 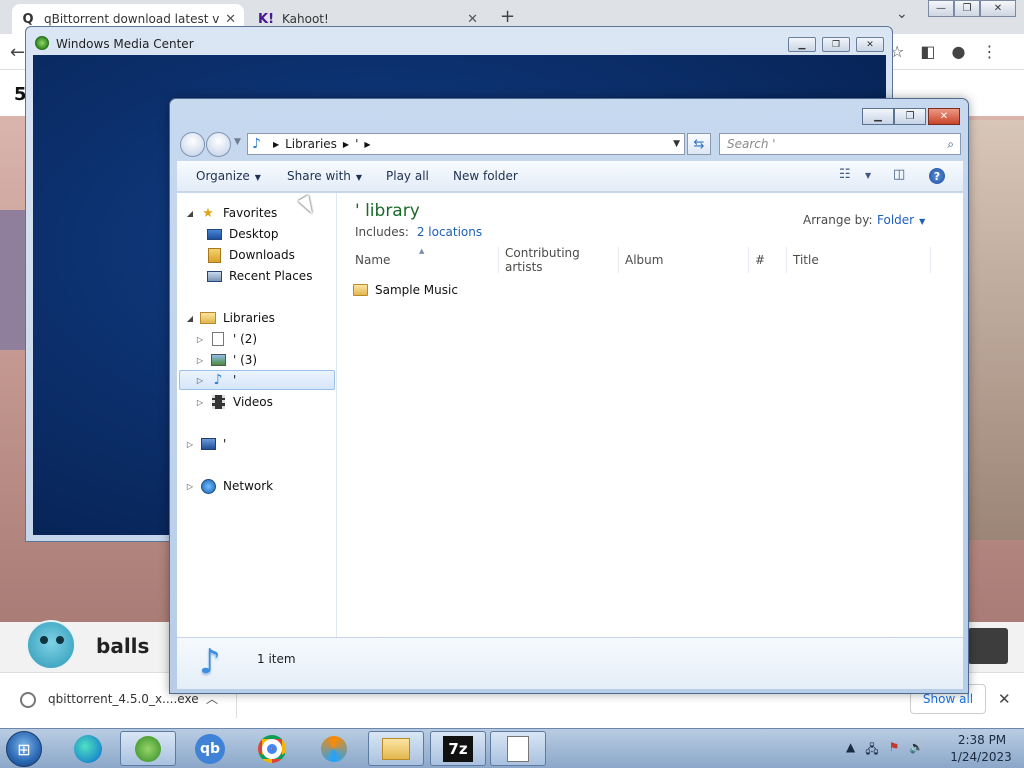 I want to click on locations-link: 2 locations, so click(x=449, y=232).